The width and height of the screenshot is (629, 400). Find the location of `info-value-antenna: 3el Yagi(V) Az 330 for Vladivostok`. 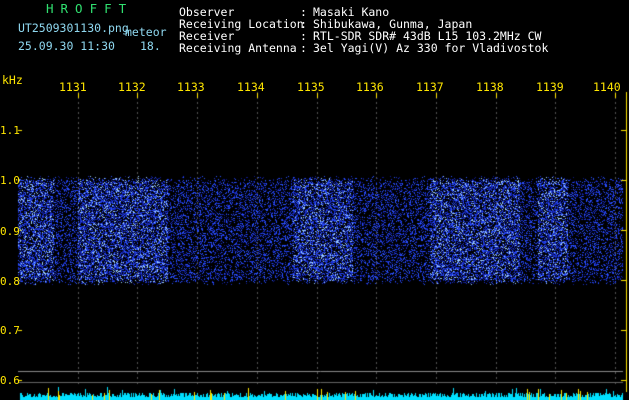

info-value-antenna: 3el Yagi(V) Az 330 for Vladivostok is located at coordinates (431, 48).